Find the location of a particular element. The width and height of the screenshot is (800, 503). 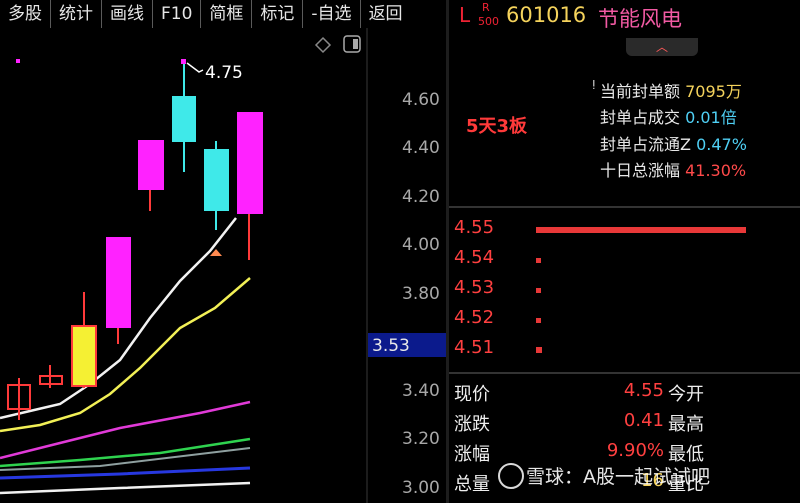

watermark: 雪球：A股一起试试吧 is located at coordinates (618, 477).